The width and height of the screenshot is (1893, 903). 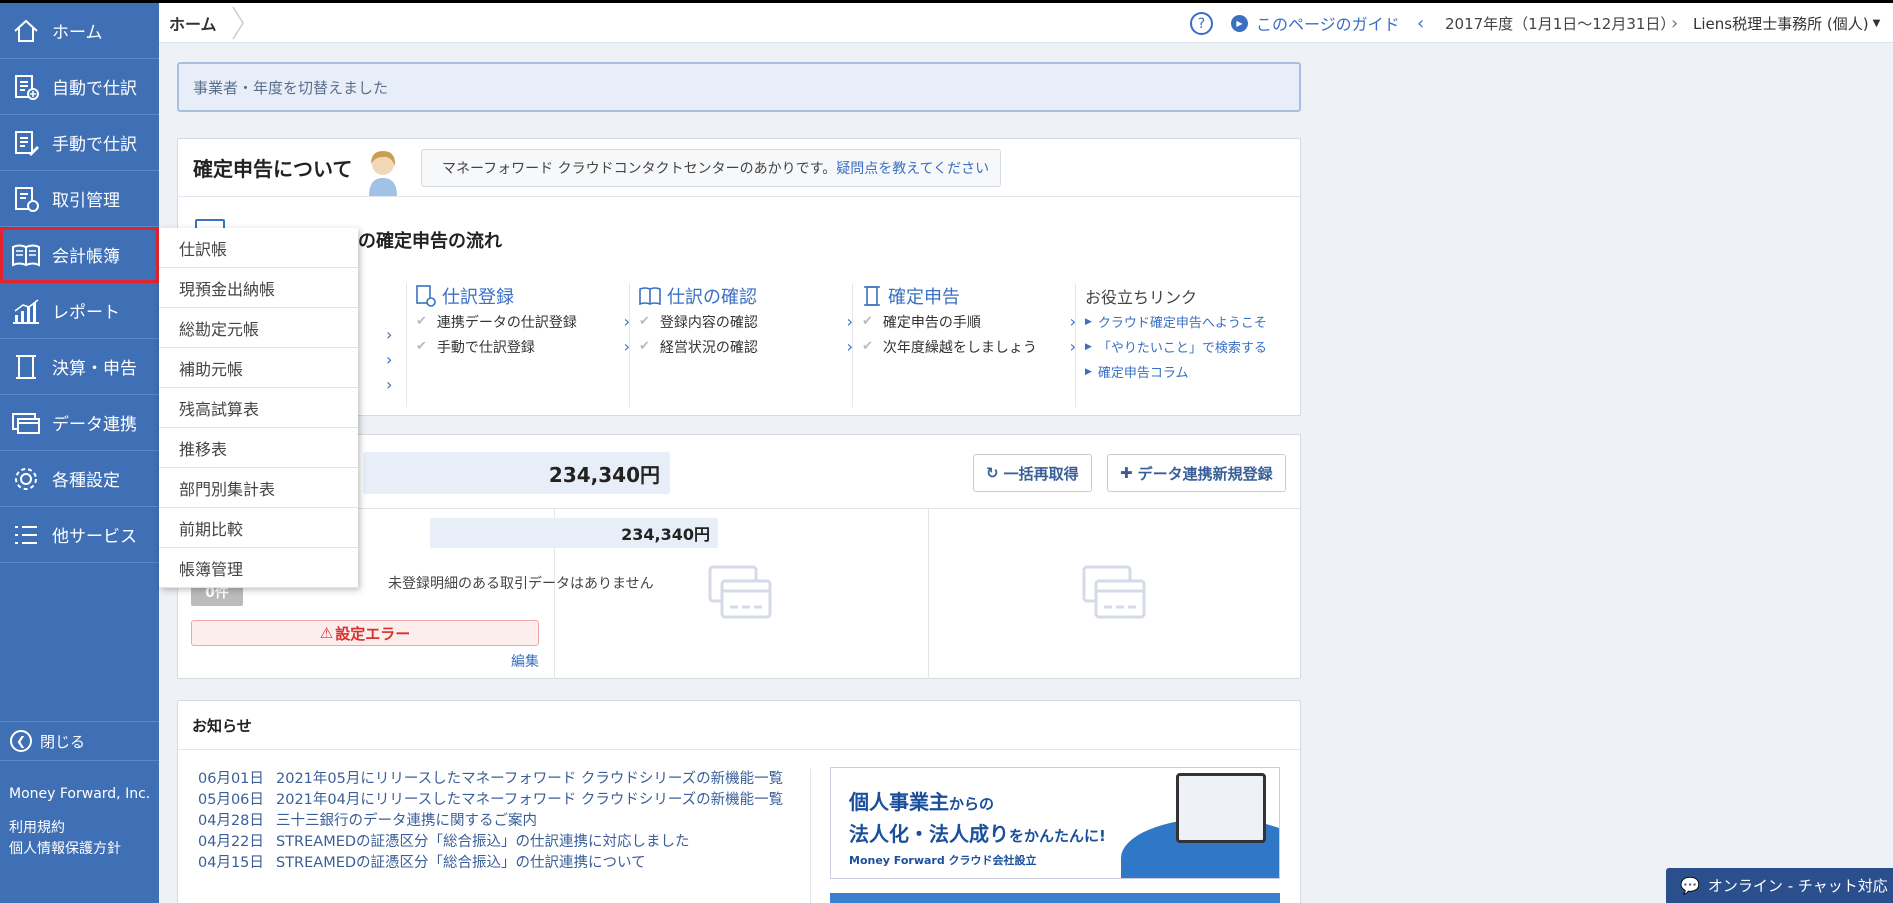 I want to click on close-label: 閉じる, so click(x=63, y=741).